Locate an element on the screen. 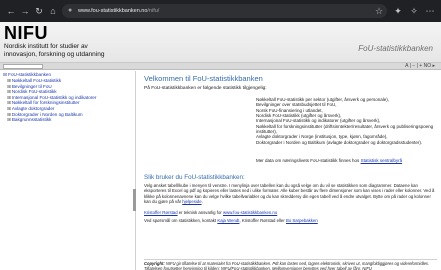 The width and height of the screenshot is (441, 270). more-icon: ⋯ is located at coordinates (430, 11).